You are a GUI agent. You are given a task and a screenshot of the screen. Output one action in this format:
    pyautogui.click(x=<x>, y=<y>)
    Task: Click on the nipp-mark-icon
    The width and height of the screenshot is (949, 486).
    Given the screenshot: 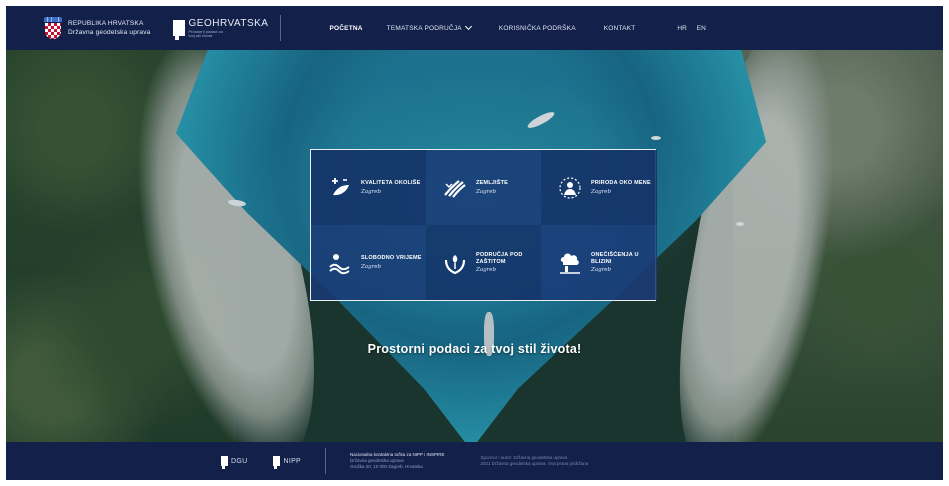 What is the action you would take?
    pyautogui.click(x=277, y=462)
    